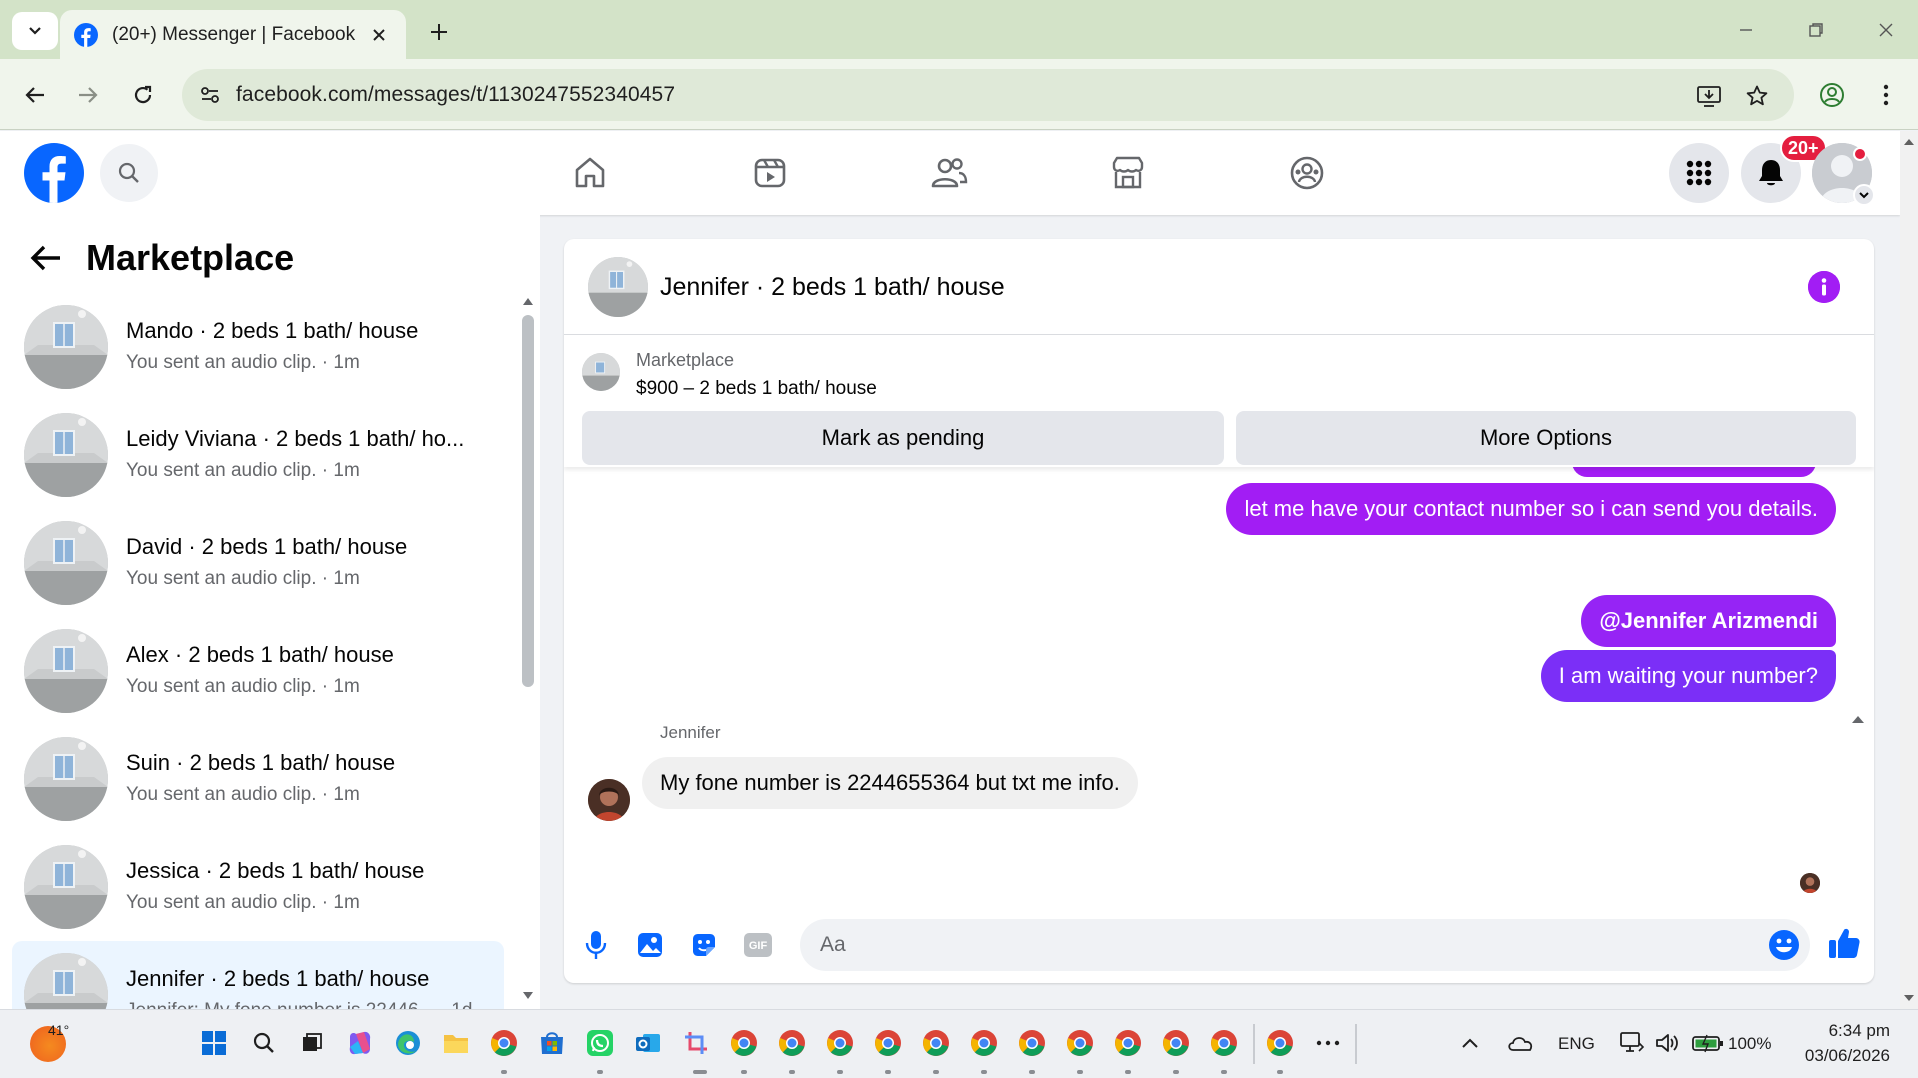  What do you see at coordinates (143, 95) in the screenshot?
I see `reload-icon` at bounding box center [143, 95].